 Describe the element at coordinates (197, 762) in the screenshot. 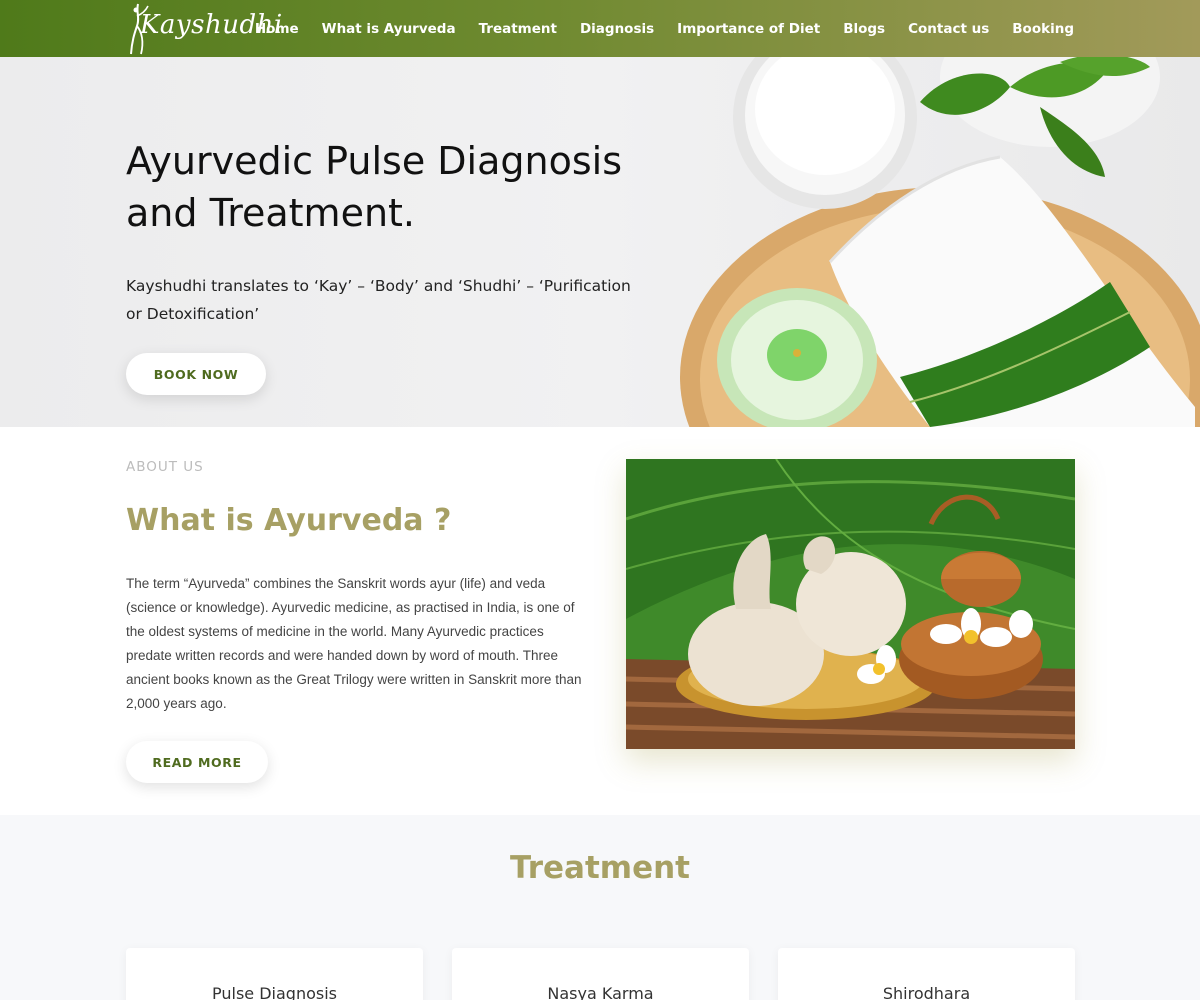

I see `read-more-button: READ MORE` at that location.